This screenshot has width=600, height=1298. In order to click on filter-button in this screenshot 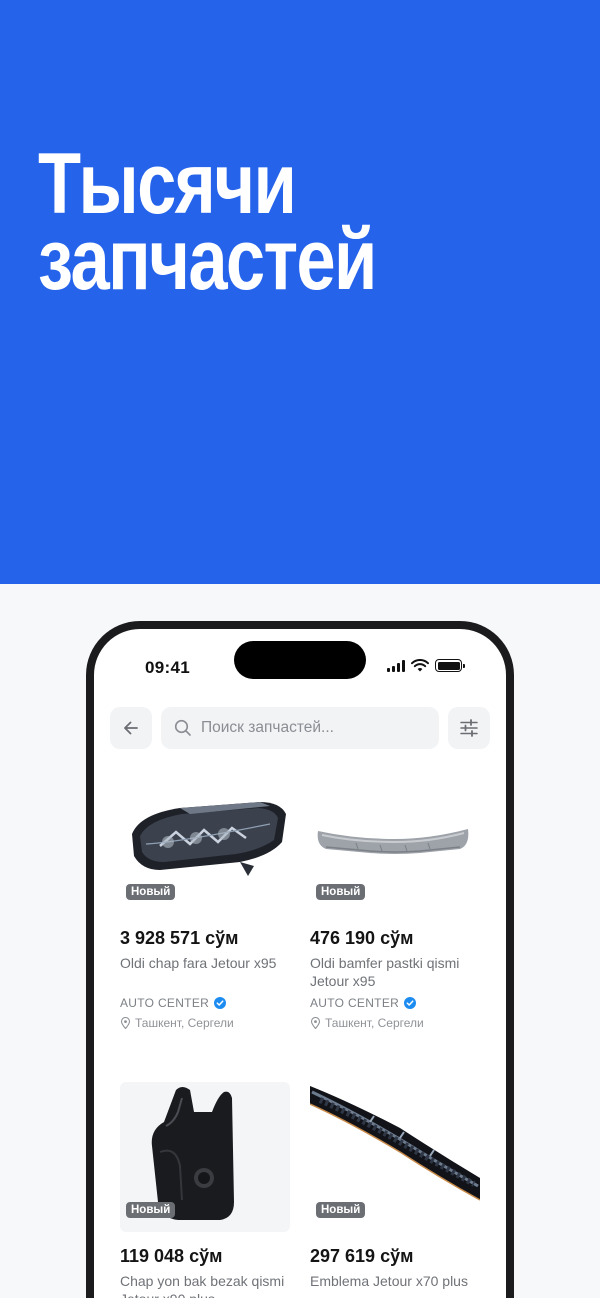, I will do `click(469, 728)`.